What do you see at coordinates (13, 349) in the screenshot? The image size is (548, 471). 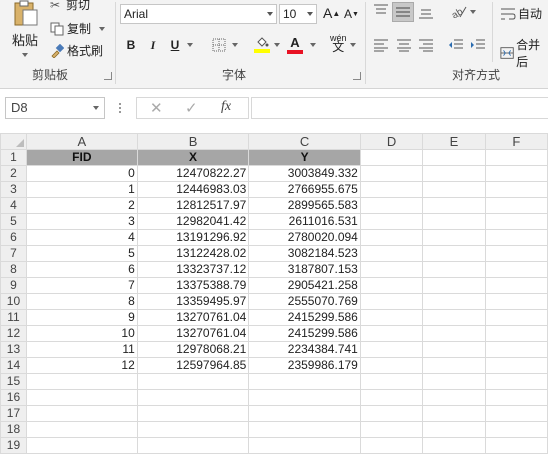 I see `row-header: 13` at bounding box center [13, 349].